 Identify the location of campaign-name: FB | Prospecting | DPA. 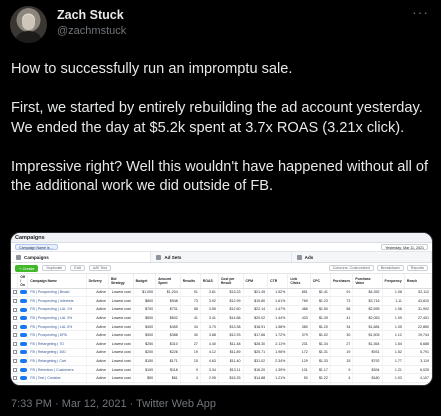
(57, 335).